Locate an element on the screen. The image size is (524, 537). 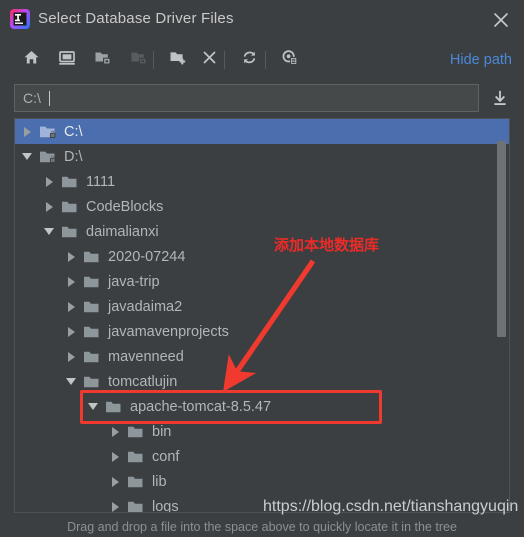
tree-row-label: java-trip is located at coordinates (134, 281).